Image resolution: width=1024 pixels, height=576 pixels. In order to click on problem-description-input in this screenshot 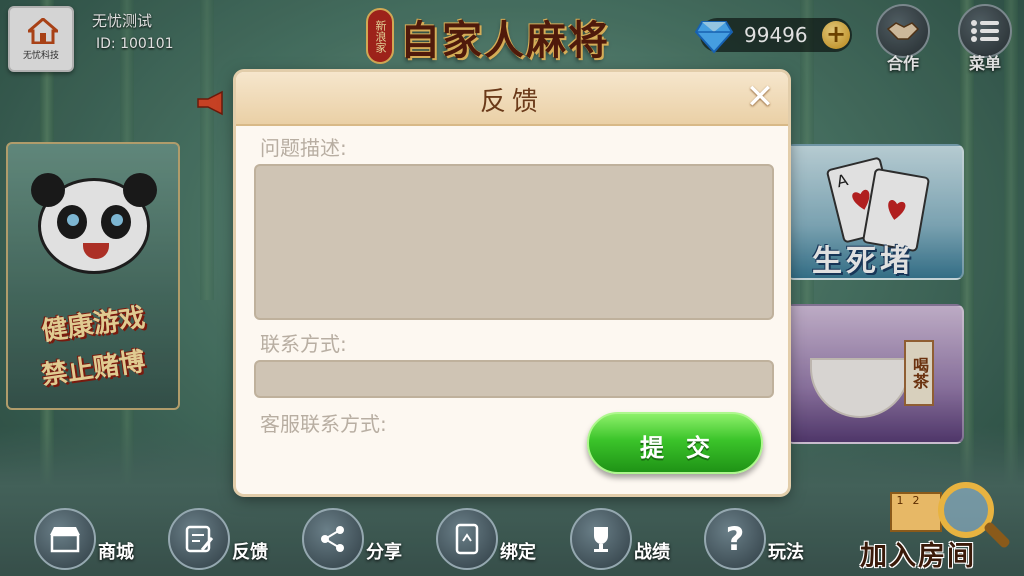, I will do `click(514, 242)`.